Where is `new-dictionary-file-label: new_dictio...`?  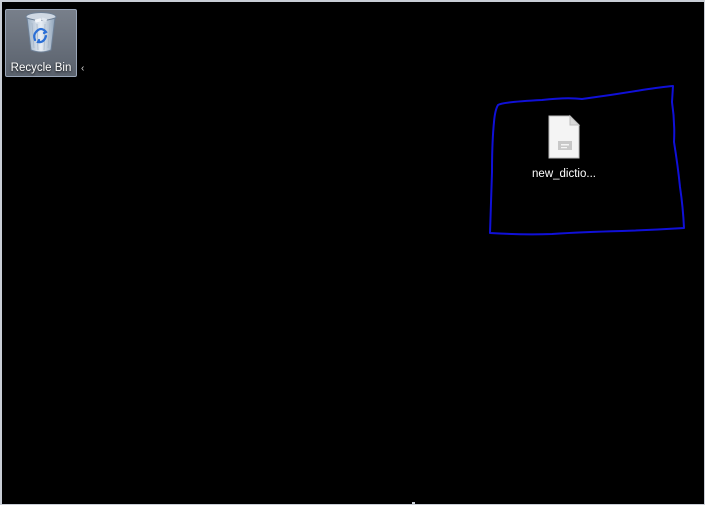
new-dictionary-file-label: new_dictio... is located at coordinates (564, 174).